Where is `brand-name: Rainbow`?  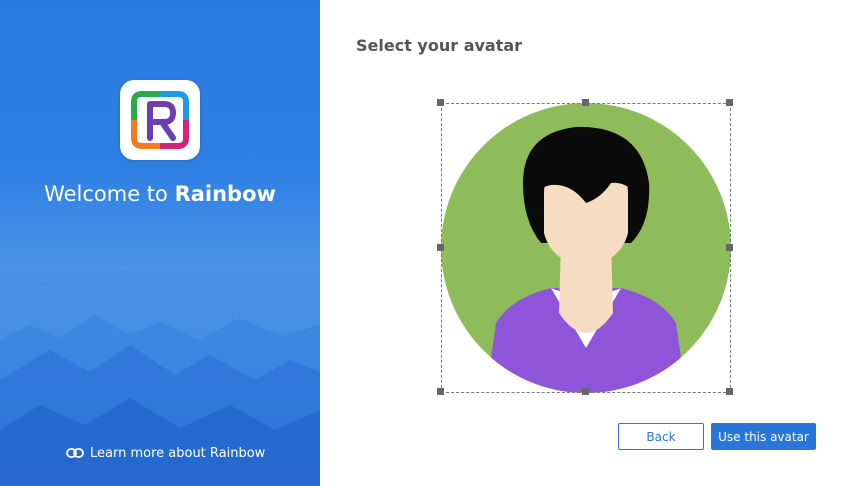 brand-name: Rainbow is located at coordinates (225, 194).